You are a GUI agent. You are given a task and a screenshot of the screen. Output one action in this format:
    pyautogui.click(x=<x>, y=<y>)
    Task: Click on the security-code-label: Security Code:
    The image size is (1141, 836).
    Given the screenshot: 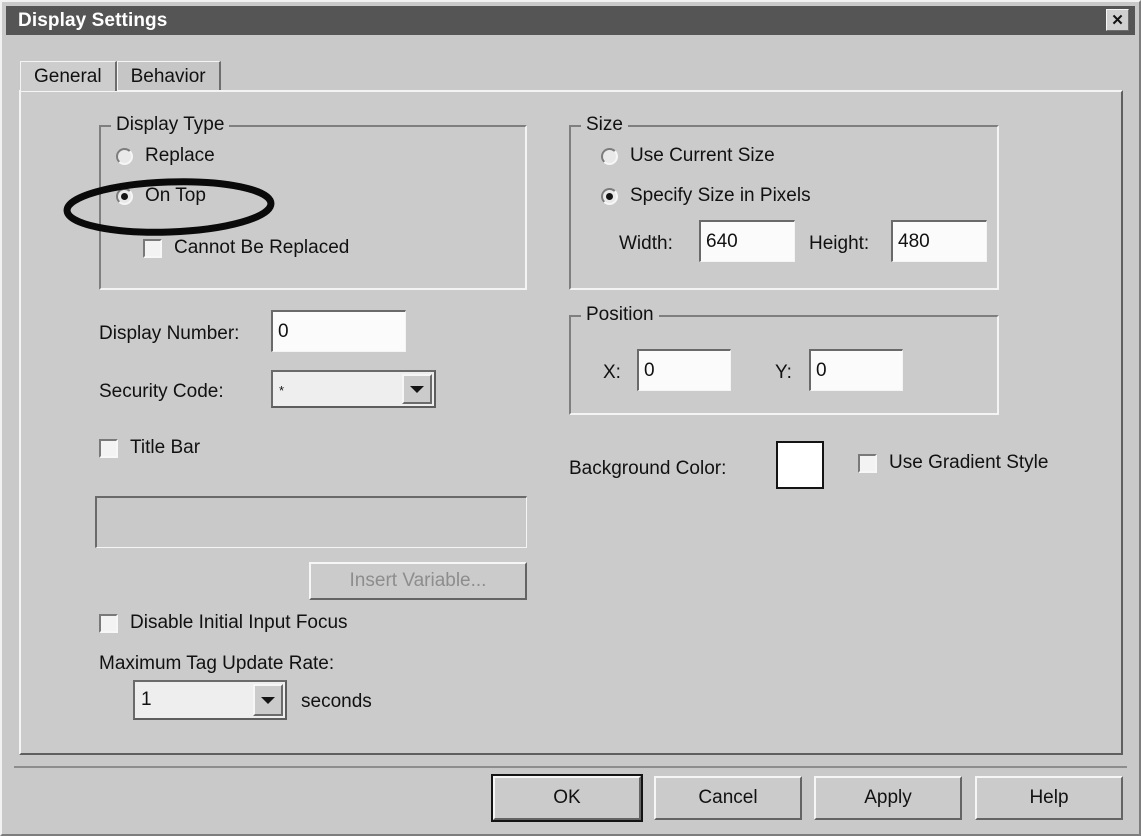 What is the action you would take?
    pyautogui.click(x=161, y=391)
    